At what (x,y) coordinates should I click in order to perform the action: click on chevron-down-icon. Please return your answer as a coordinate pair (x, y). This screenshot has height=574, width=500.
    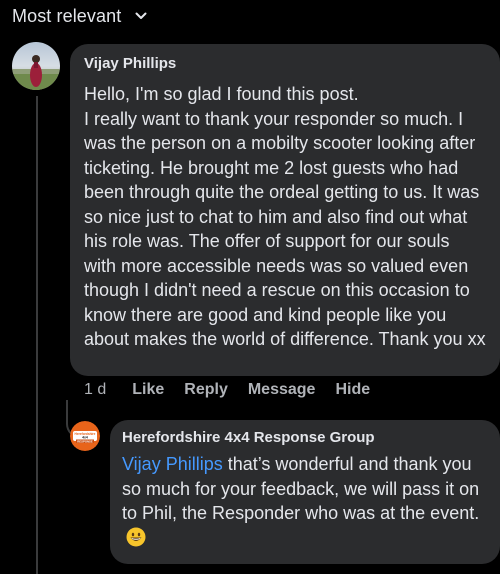
    Looking at the image, I should click on (141, 15).